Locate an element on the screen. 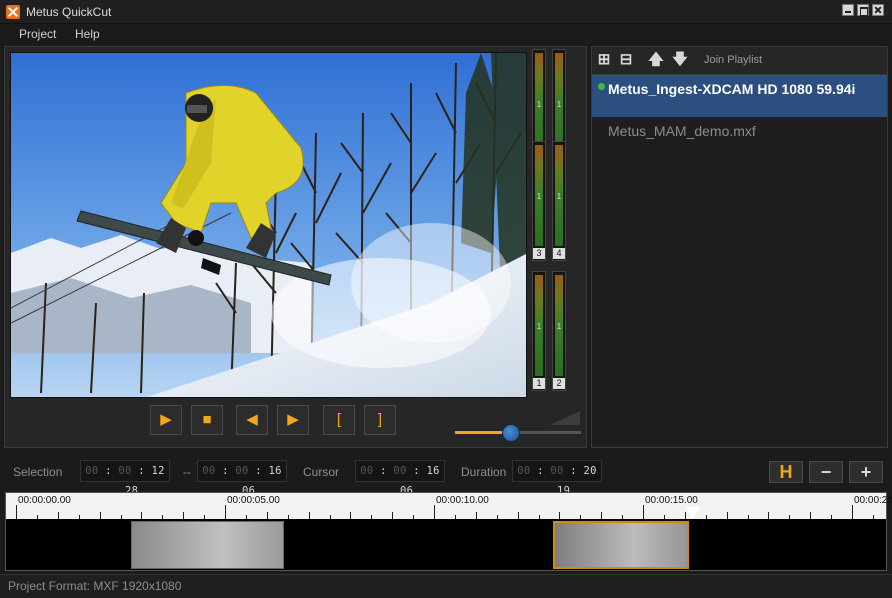  play-button: ▶ is located at coordinates (166, 420).